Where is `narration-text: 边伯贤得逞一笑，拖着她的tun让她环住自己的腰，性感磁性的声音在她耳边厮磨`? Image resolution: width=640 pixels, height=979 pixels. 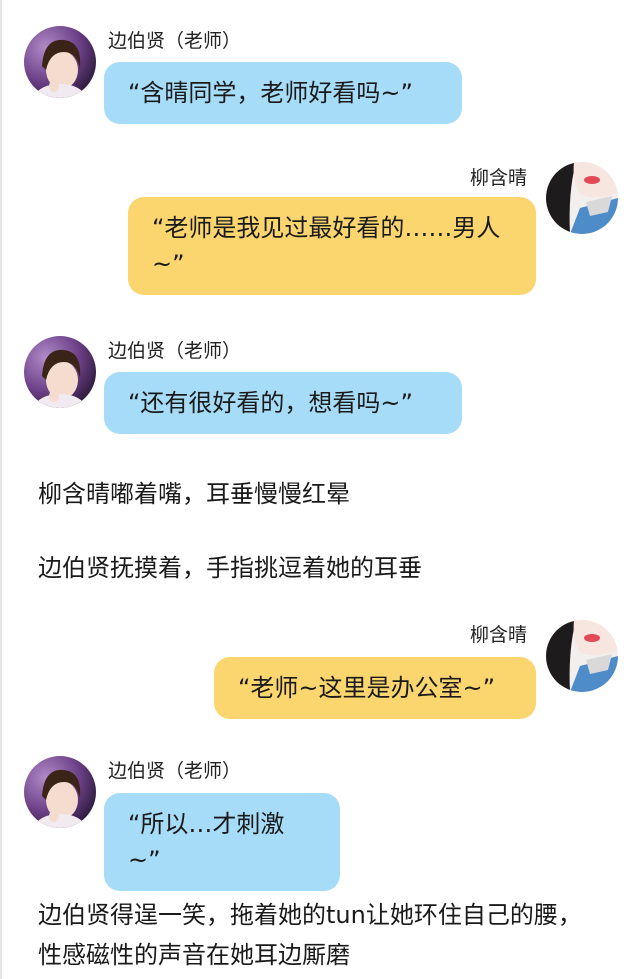
narration-text: 边伯贤得逞一笑，拖着她的tun让她环住自己的腰，性感磁性的声音在她耳边厮磨 is located at coordinates (310, 935).